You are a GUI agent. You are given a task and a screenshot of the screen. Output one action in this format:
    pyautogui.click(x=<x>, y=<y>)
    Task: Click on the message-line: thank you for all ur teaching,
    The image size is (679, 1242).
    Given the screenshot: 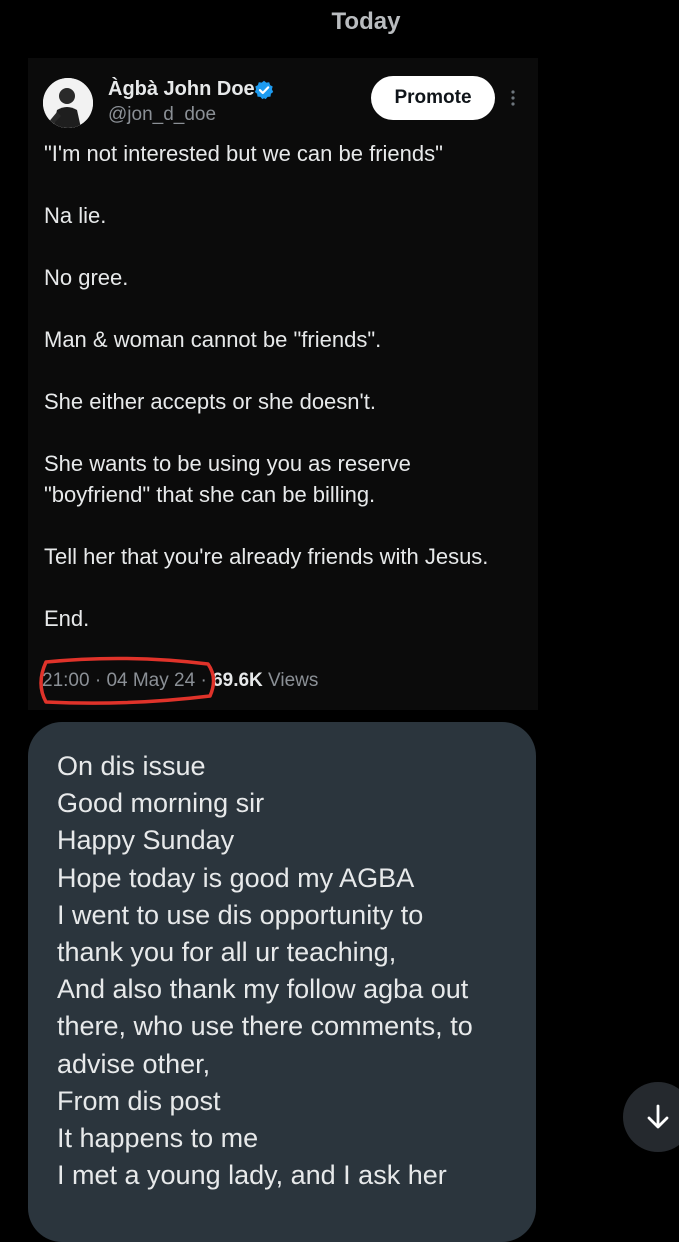 What is the action you would take?
    pyautogui.click(x=227, y=952)
    